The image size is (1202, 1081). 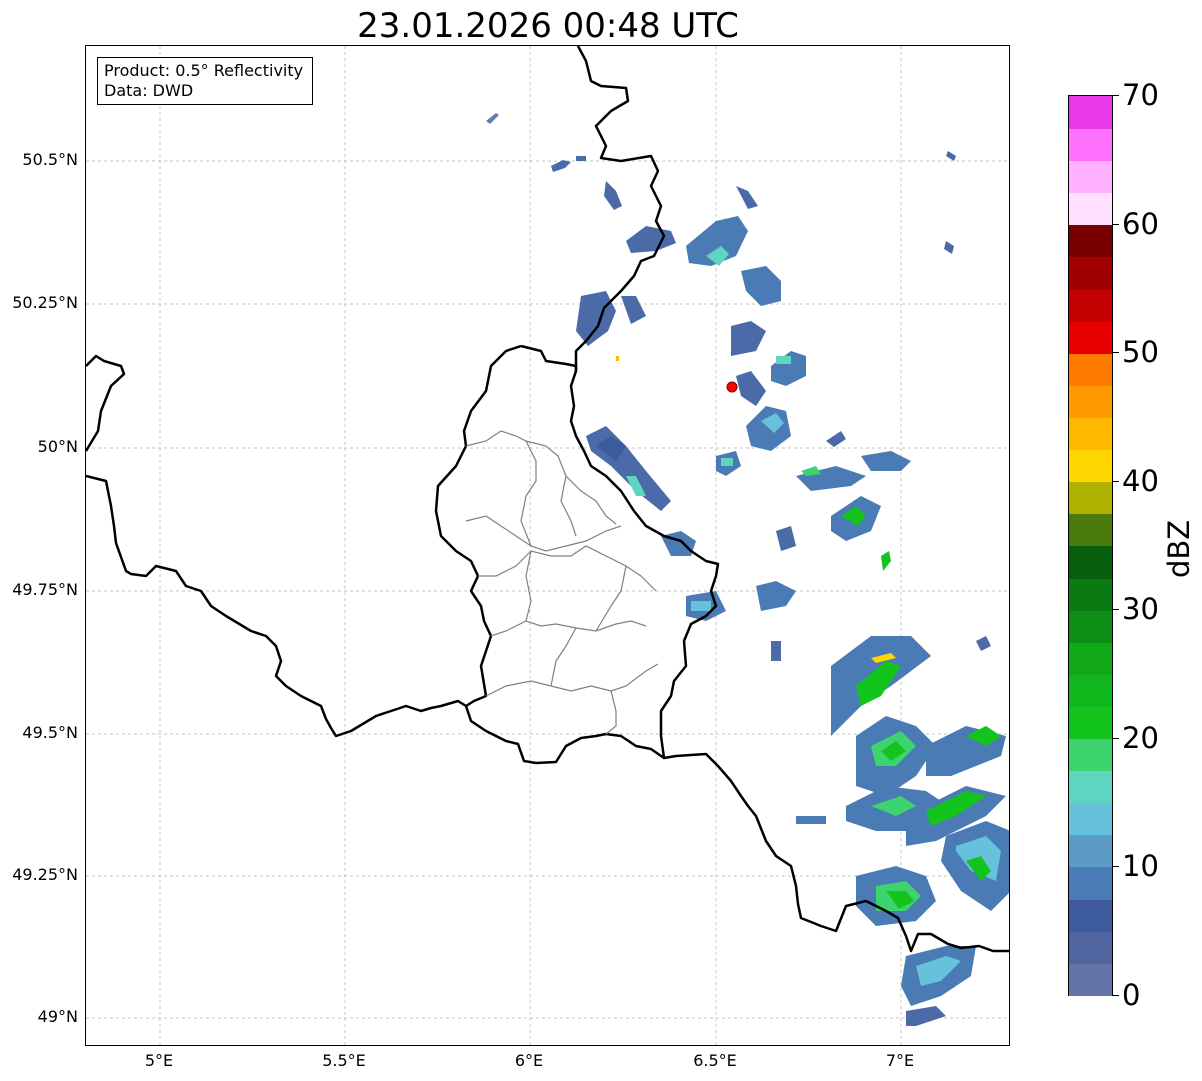 I want to click on colorbar-tick-label: 70, so click(x=1140, y=95).